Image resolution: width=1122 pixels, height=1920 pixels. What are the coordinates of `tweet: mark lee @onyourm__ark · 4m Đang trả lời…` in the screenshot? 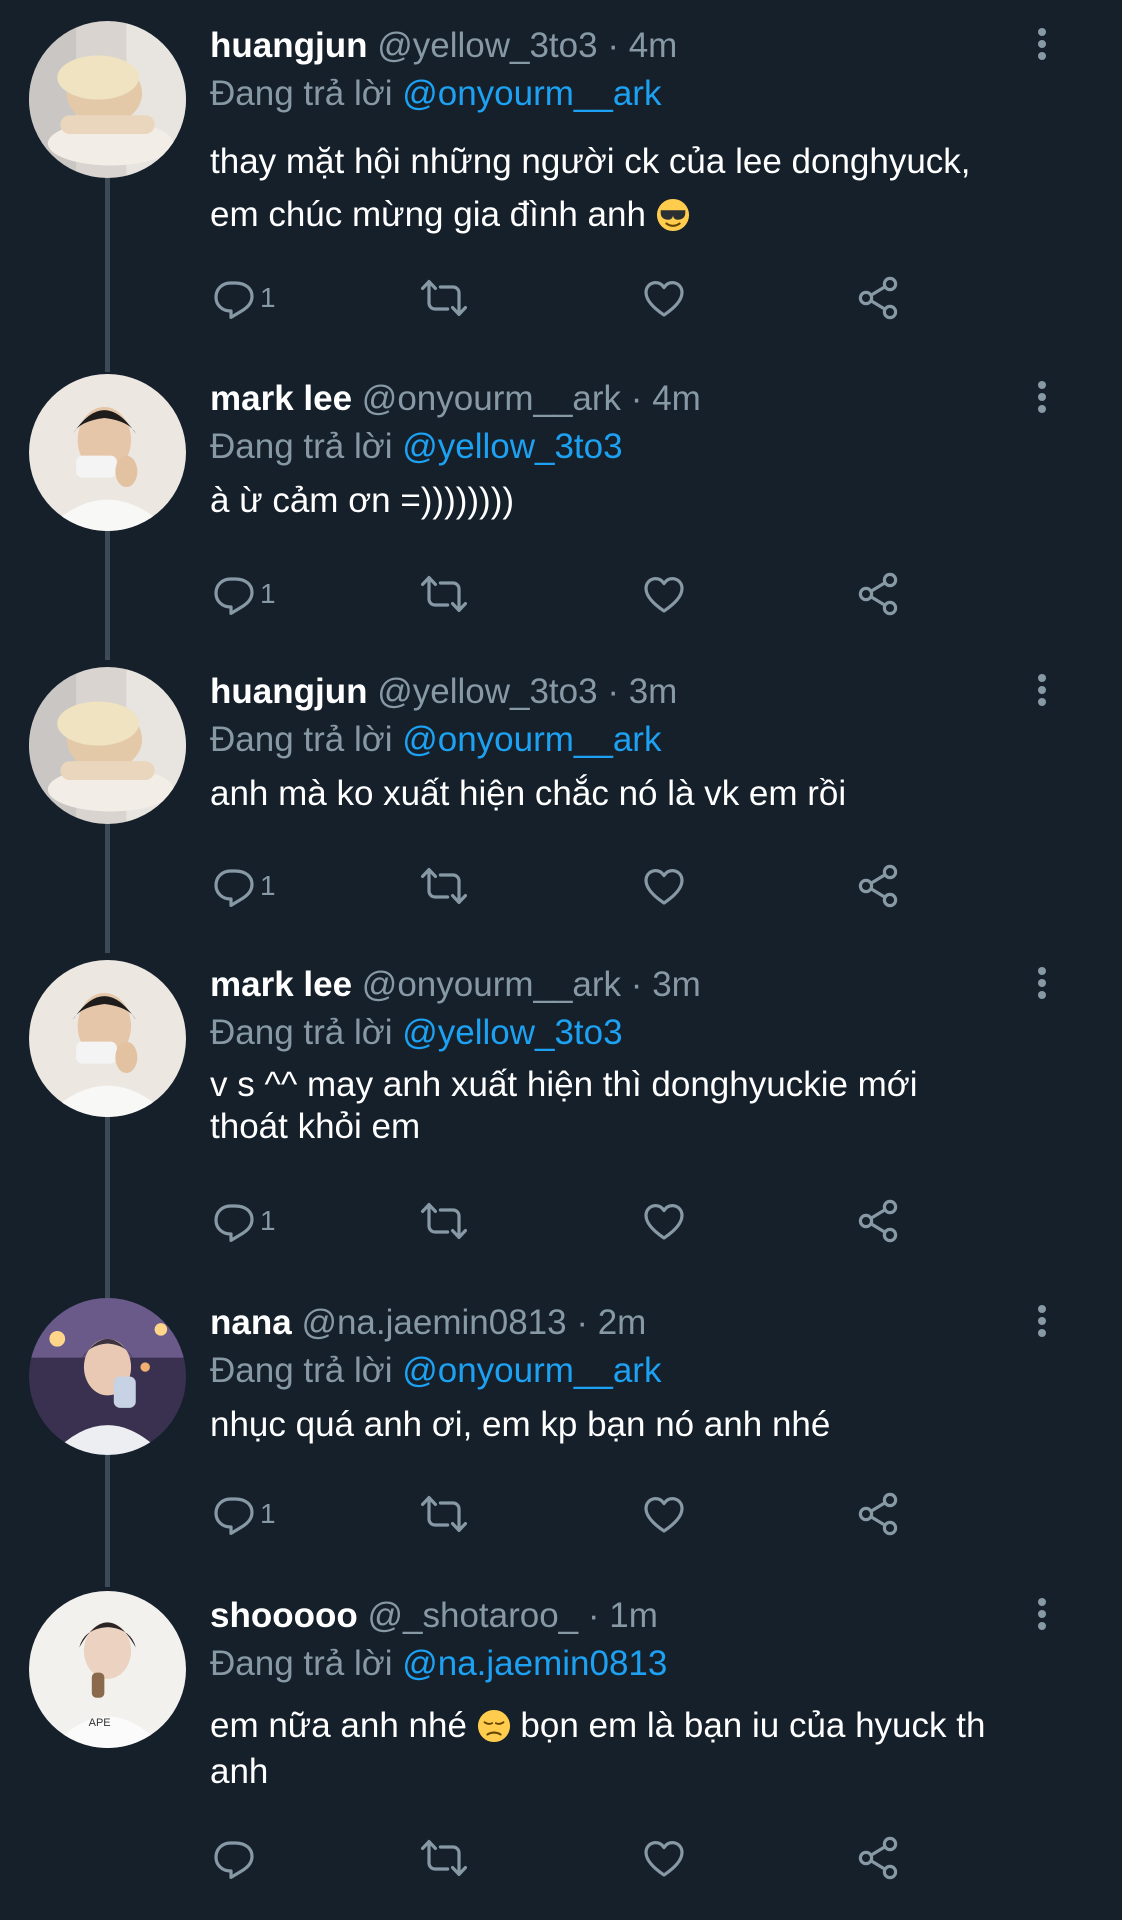 It's located at (561, 504).